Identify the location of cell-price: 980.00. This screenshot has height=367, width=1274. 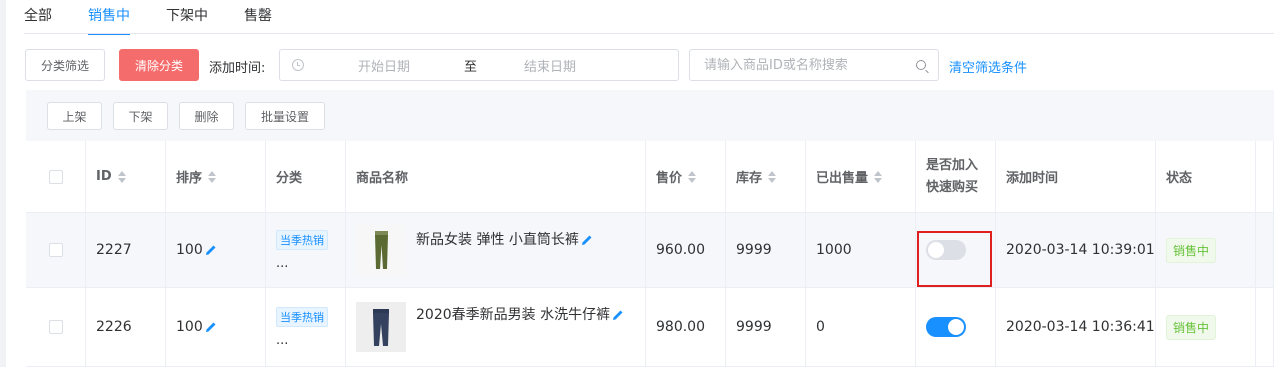
(686, 327).